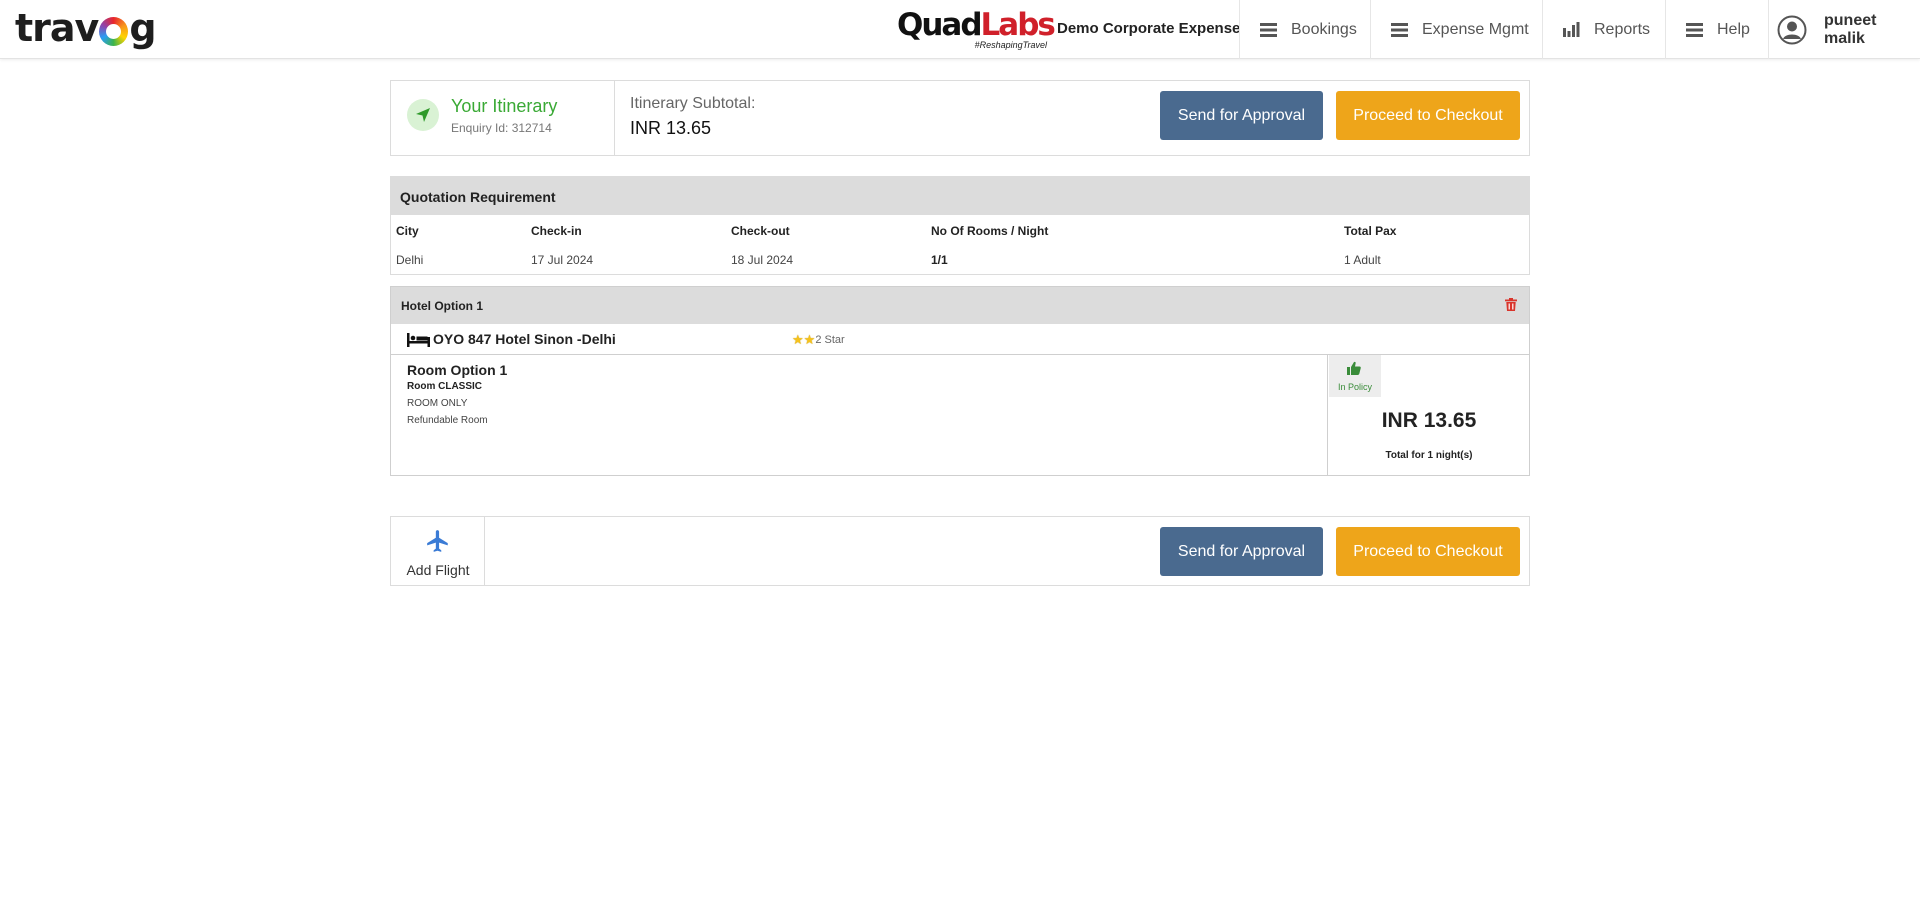 The height and width of the screenshot is (911, 1920). I want to click on nav-help-label: Help, so click(1733, 29).